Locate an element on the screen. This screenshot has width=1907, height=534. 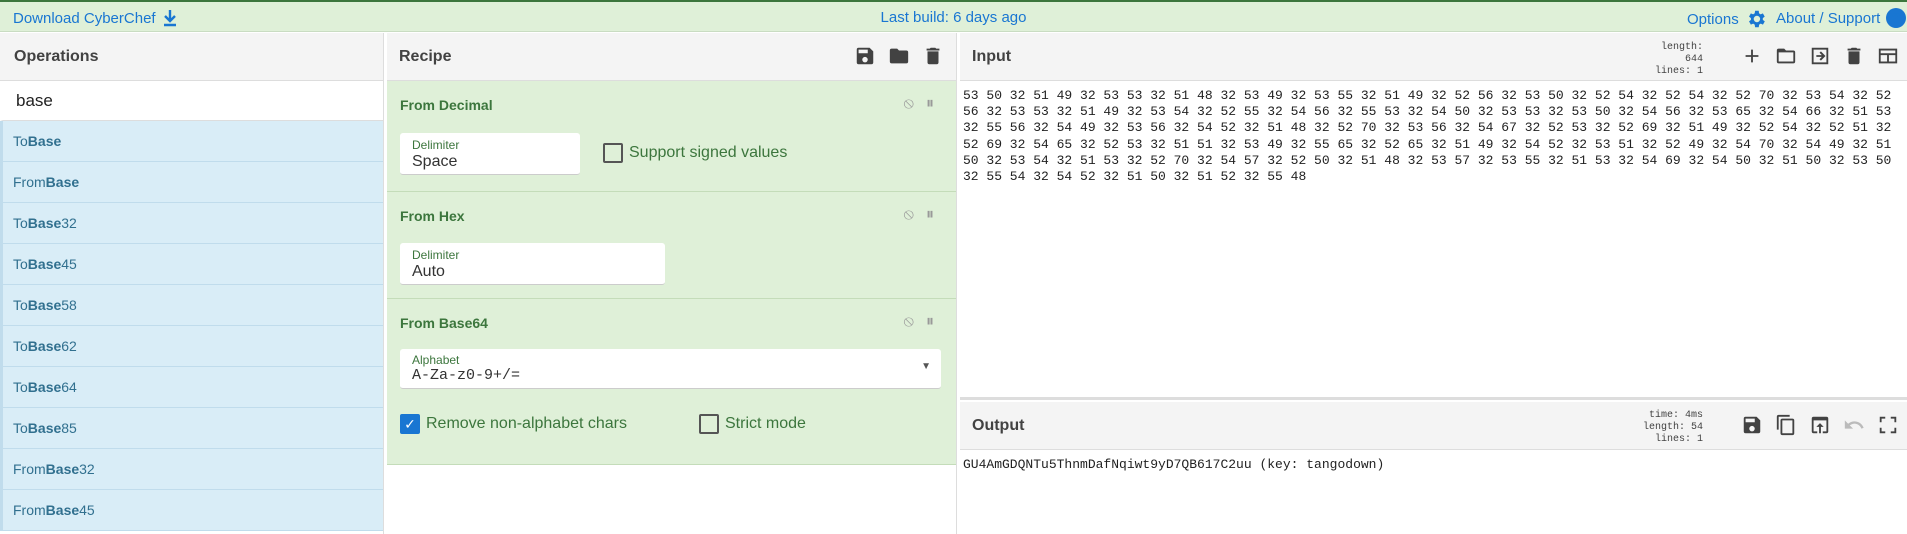
output-length: 54 is located at coordinates (1696, 427).